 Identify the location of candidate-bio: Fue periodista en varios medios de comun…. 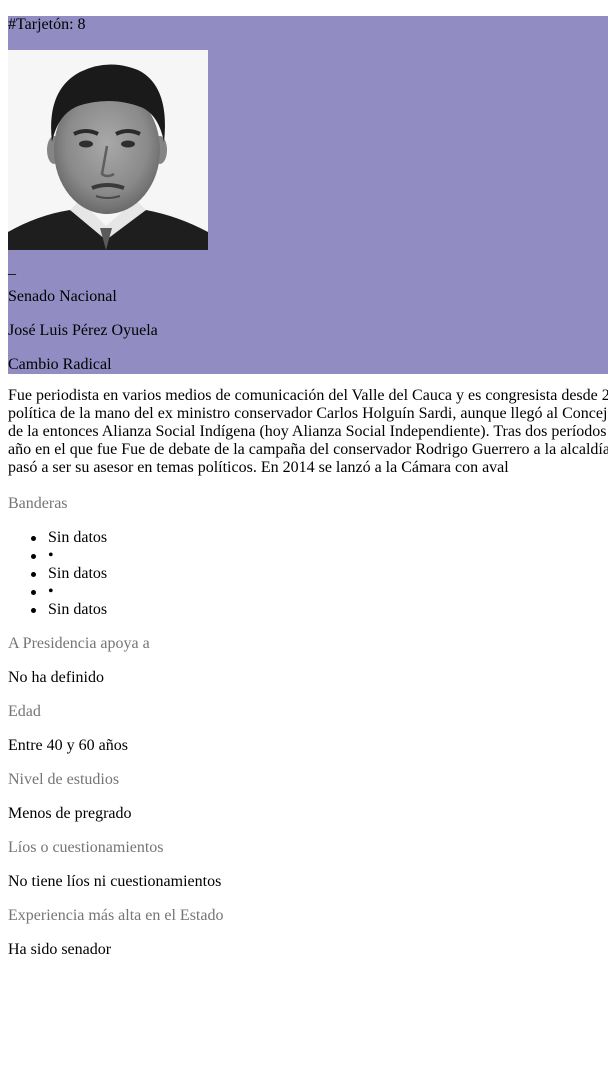
(308, 432).